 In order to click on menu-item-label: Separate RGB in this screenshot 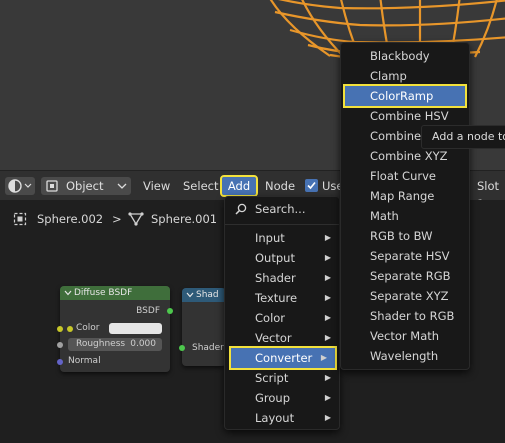, I will do `click(410, 276)`.